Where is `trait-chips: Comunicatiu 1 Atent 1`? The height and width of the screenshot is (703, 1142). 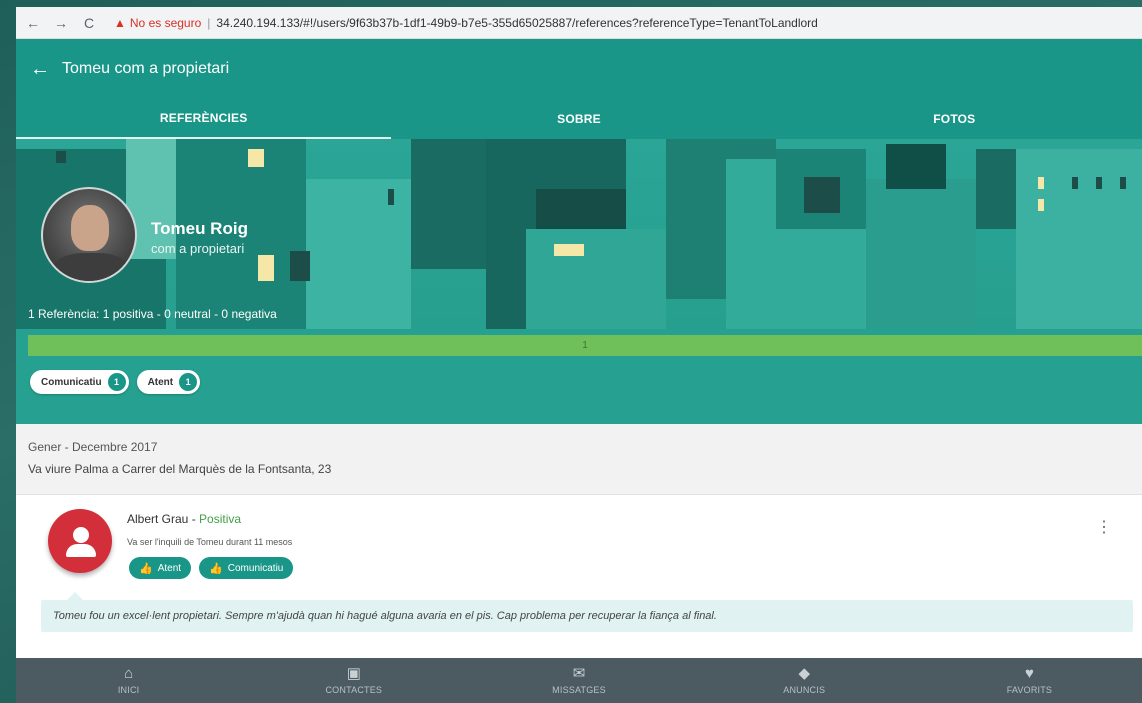
trait-chips: Comunicatiu 1 Atent 1 is located at coordinates (115, 382).